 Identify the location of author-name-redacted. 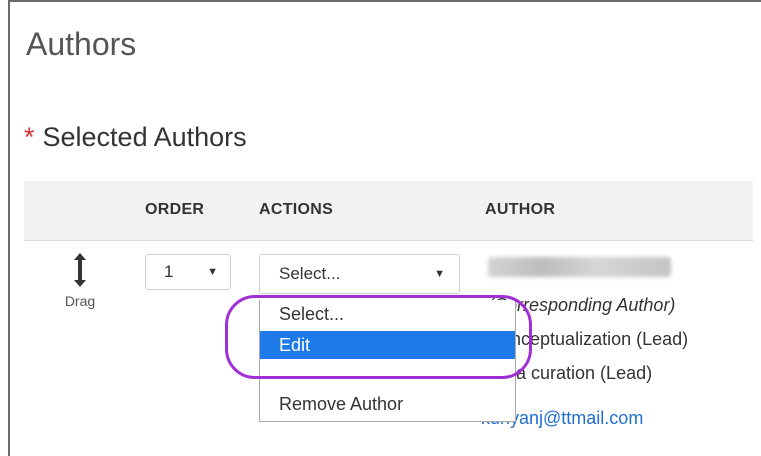
(579, 267).